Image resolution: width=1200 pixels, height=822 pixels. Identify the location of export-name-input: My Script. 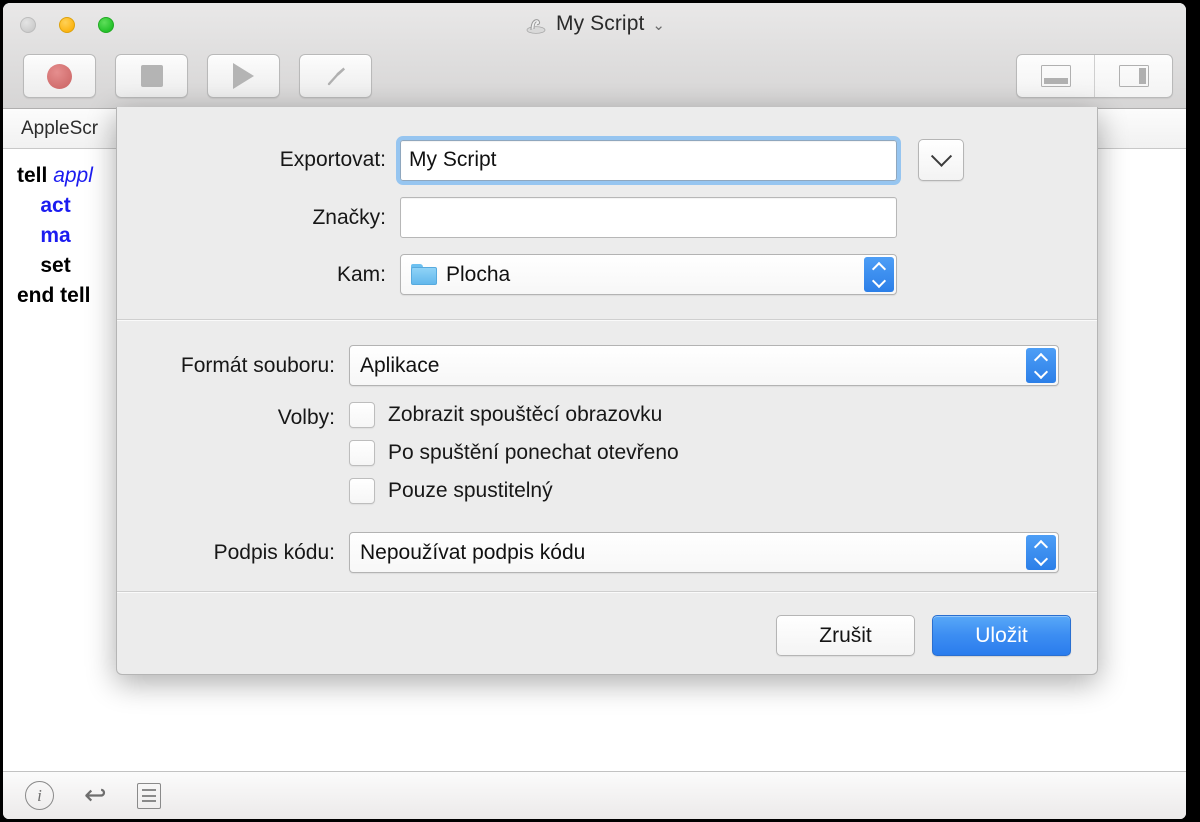
(648, 160).